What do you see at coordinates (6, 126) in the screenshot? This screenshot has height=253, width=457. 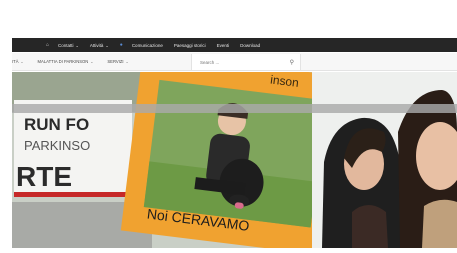 I see `left-margin` at bounding box center [6, 126].